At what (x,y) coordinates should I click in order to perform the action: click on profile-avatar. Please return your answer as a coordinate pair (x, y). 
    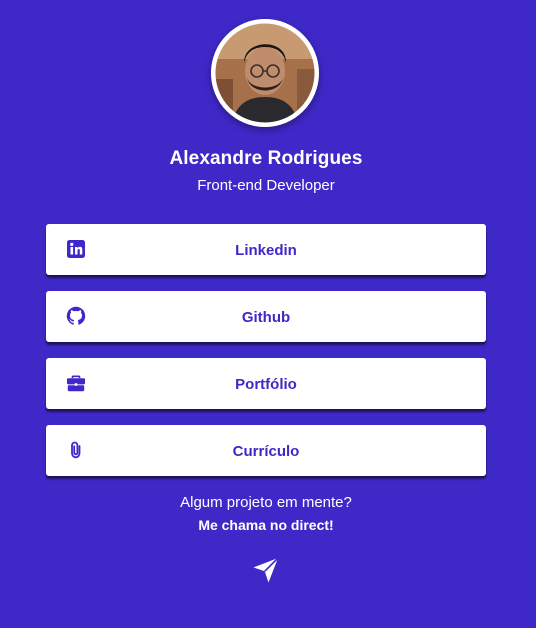
    Looking at the image, I should click on (265, 73).